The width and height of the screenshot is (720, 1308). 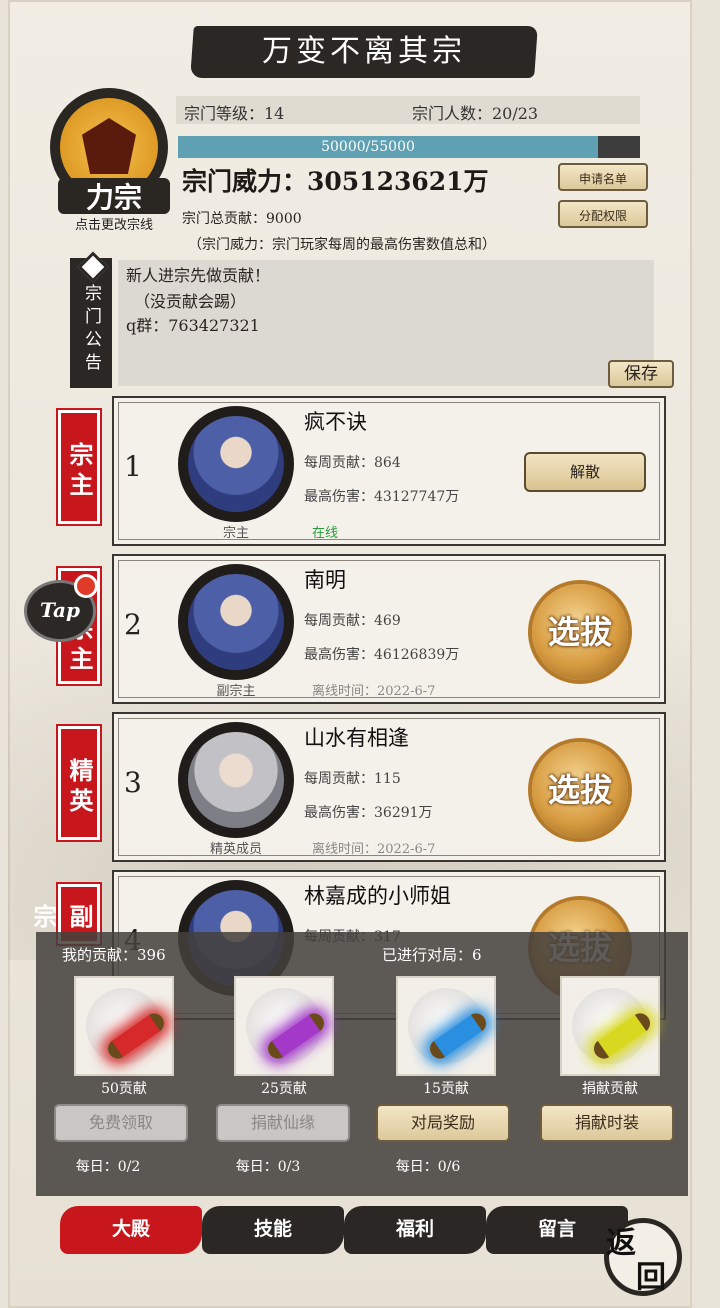 I want to click on matches-played: 已进行对局：6, so click(x=432, y=955).